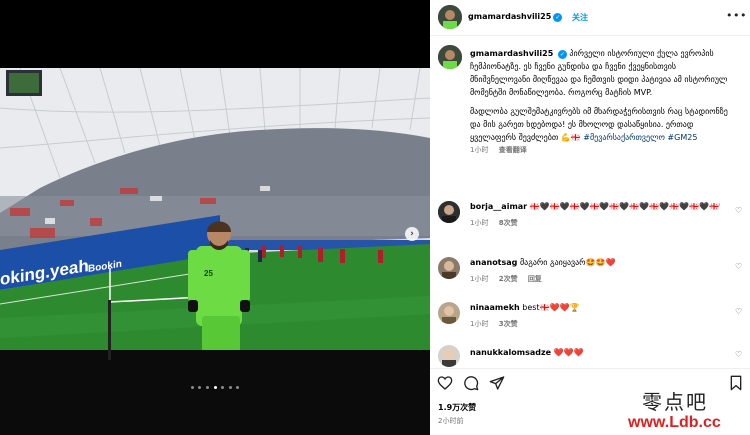  I want to click on caption-hashtags: #მევარსაქართველო #GM25, so click(640, 137).